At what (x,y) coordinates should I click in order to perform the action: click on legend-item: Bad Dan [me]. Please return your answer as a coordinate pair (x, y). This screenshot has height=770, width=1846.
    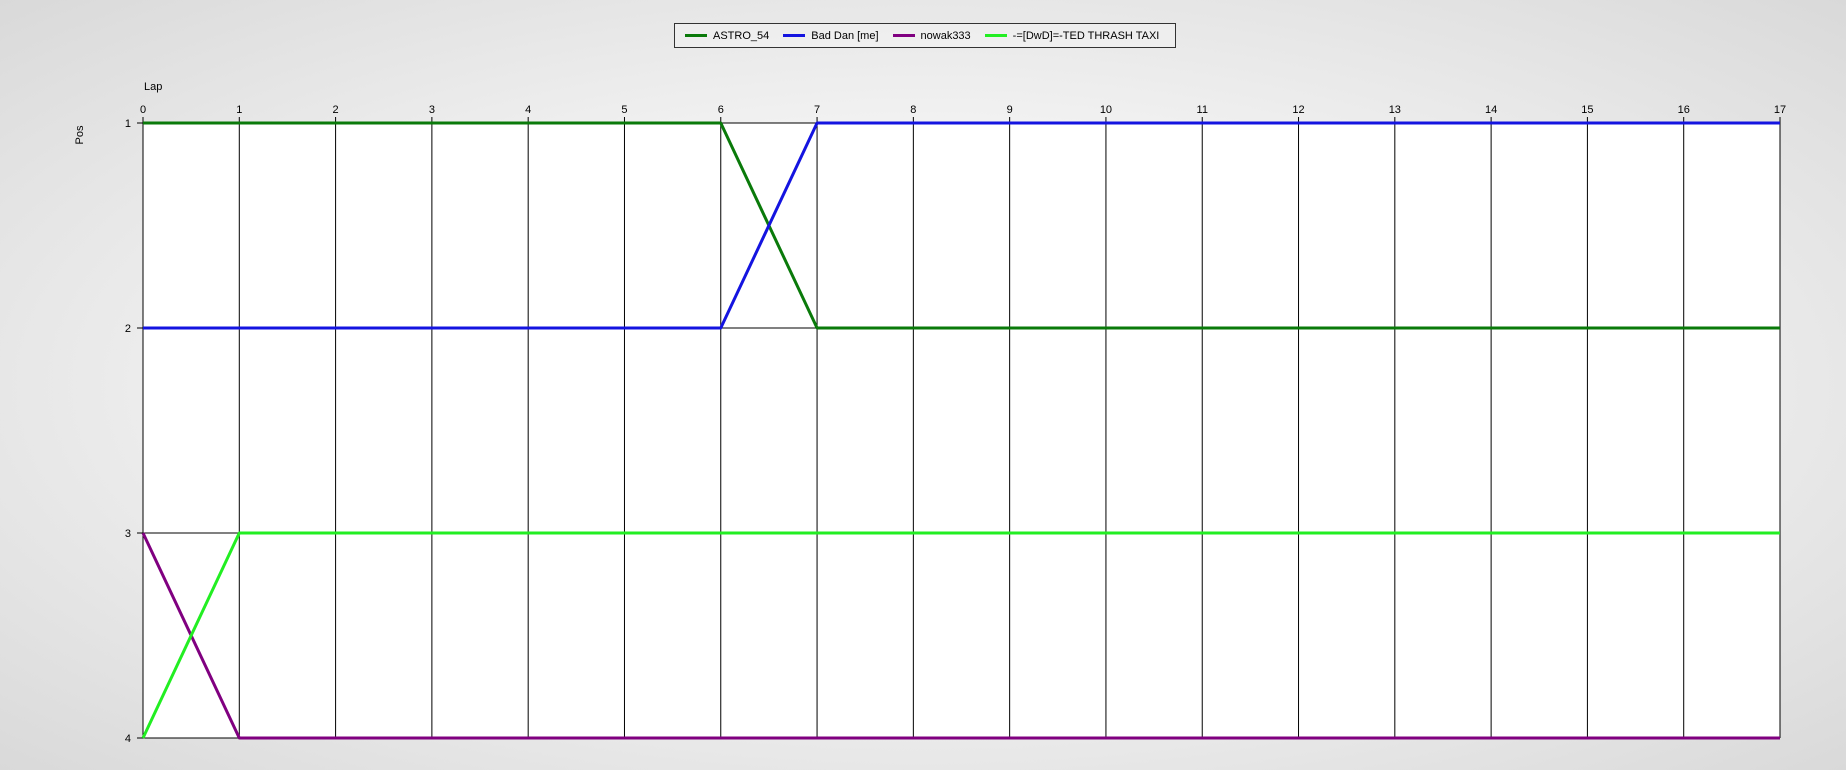
    Looking at the image, I should click on (831, 35).